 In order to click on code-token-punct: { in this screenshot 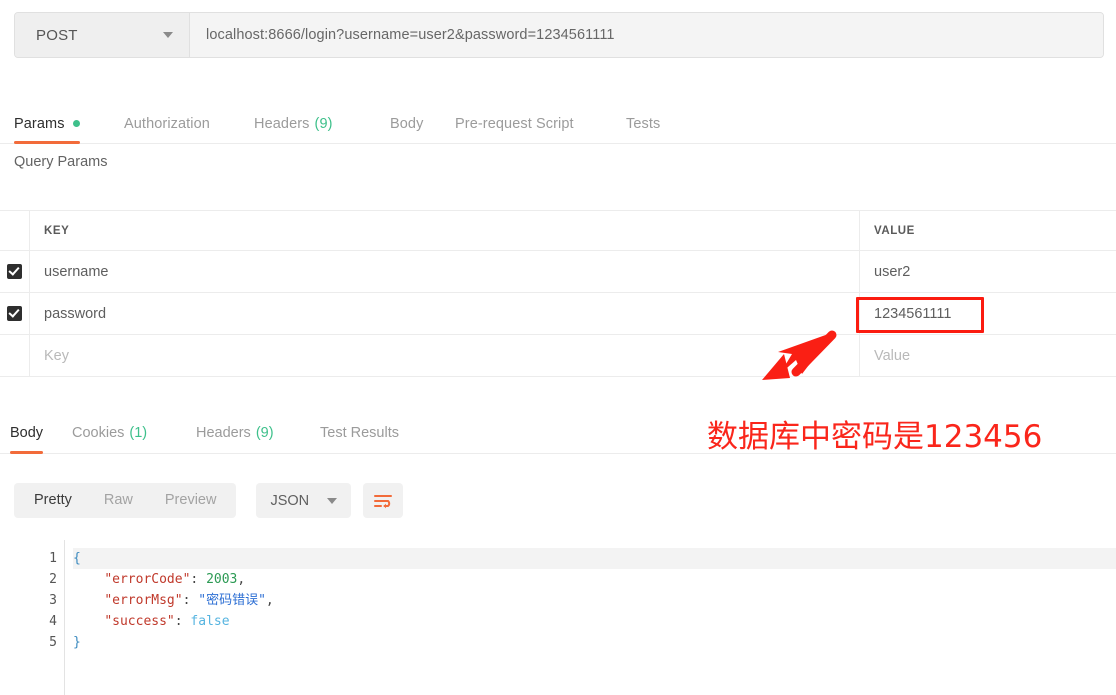, I will do `click(77, 558)`.